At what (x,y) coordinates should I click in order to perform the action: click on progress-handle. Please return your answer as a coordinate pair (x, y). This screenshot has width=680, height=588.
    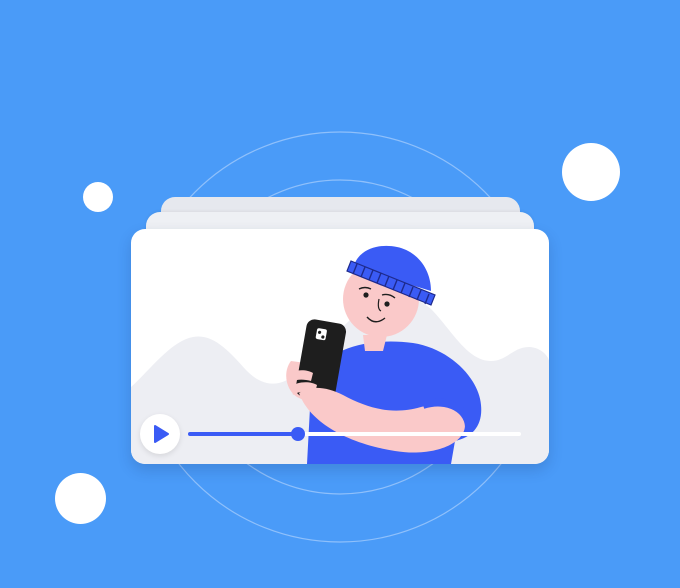
    Looking at the image, I should click on (297, 434).